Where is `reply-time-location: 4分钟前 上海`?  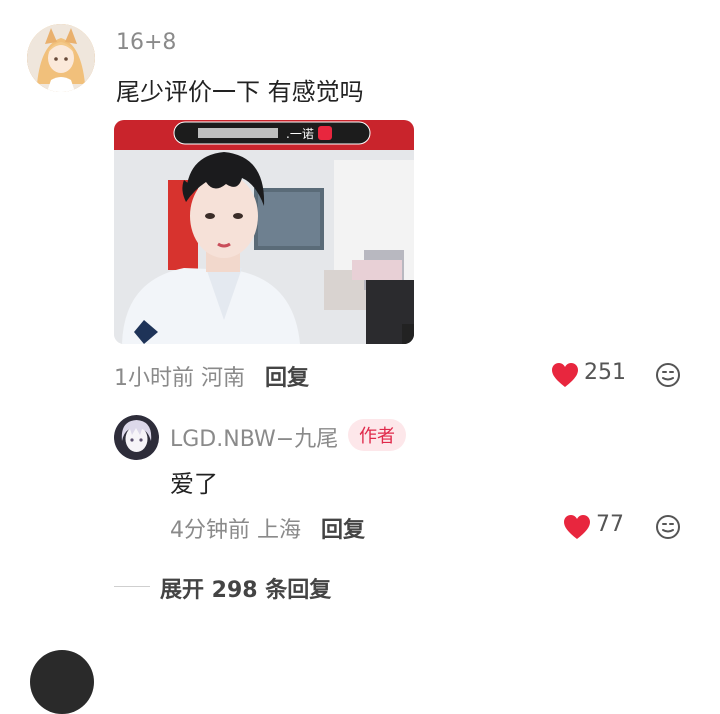 reply-time-location: 4分钟前 上海 is located at coordinates (235, 530).